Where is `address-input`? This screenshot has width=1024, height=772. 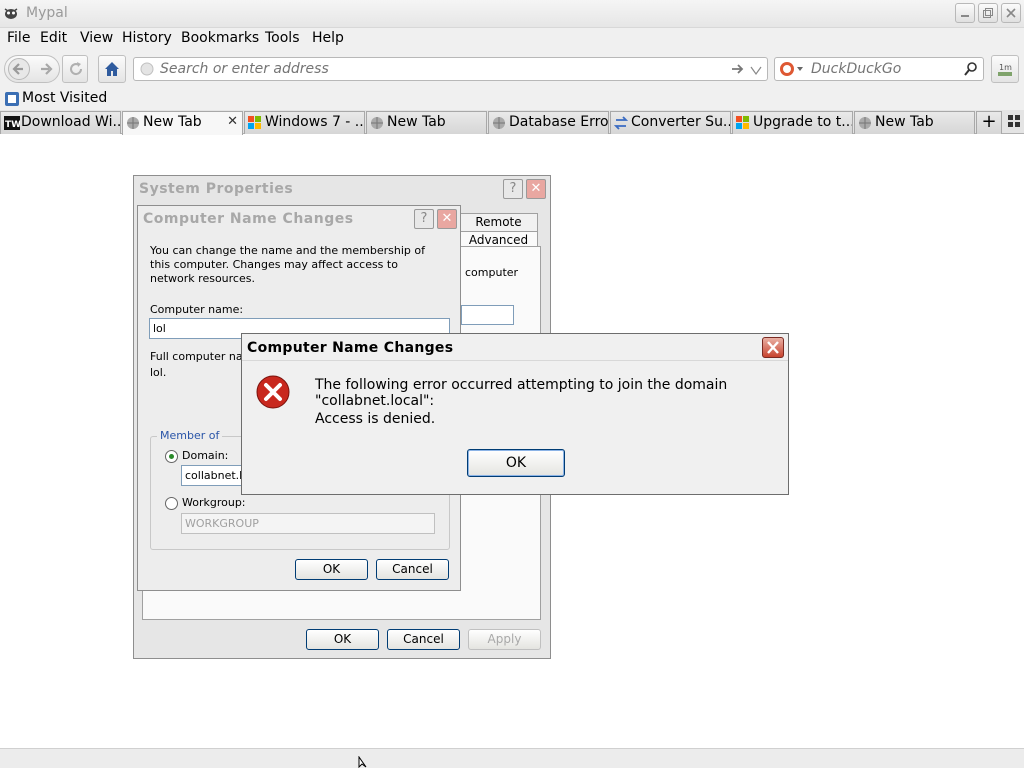
address-input is located at coordinates (440, 69).